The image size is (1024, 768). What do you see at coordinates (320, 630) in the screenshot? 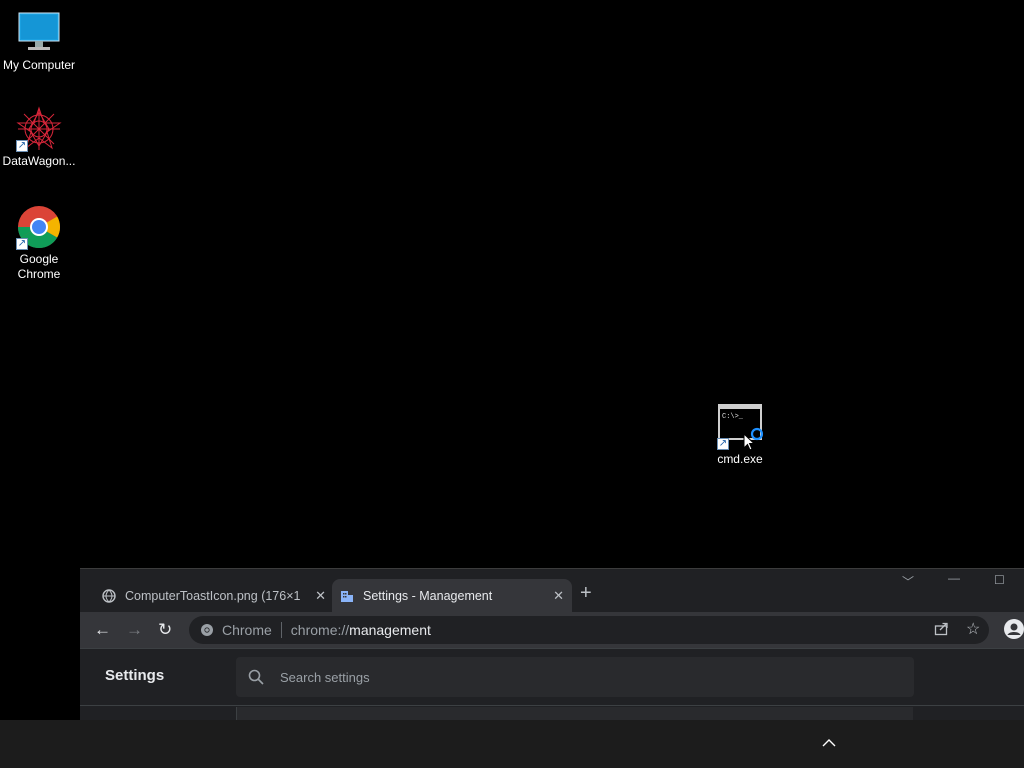
I see `url-prefix: chrome://` at bounding box center [320, 630].